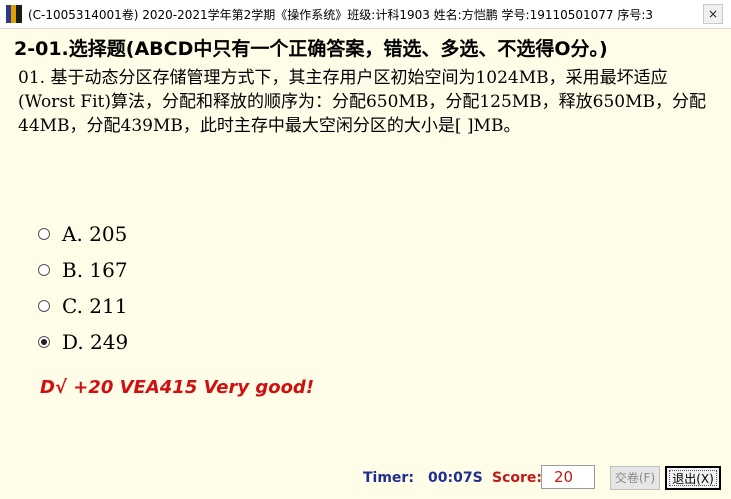 This screenshot has height=499, width=731. What do you see at coordinates (693, 478) in the screenshot?
I see `exit-button: 退出(X)` at bounding box center [693, 478].